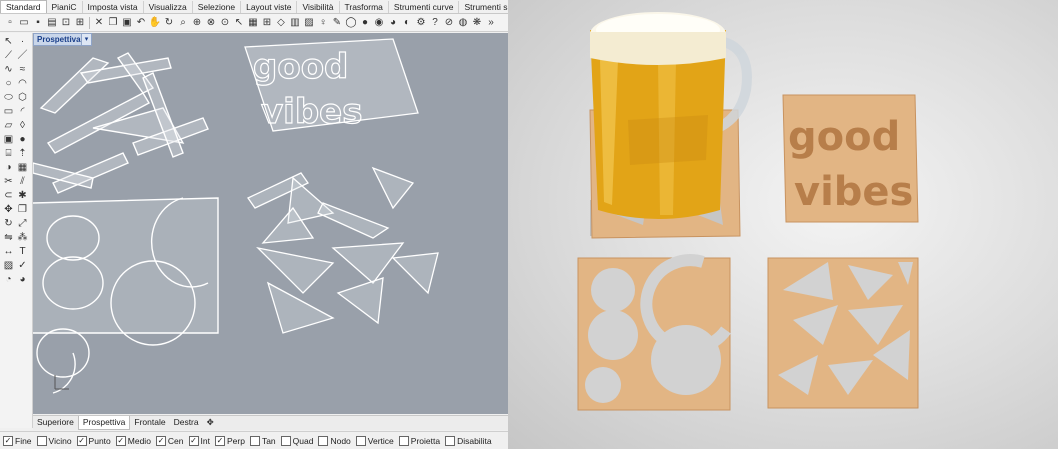 Image resolution: width=1058 pixels, height=449 pixels. Describe the element at coordinates (419, 441) in the screenshot. I see `osnap-proietta: Proietta` at that location.